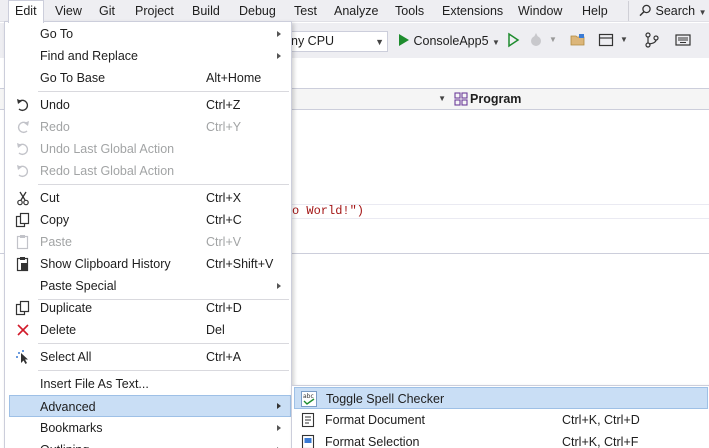  Describe the element at coordinates (150, 220) in the screenshot. I see `menu-item-copy: Copy Ctrl+C` at that location.